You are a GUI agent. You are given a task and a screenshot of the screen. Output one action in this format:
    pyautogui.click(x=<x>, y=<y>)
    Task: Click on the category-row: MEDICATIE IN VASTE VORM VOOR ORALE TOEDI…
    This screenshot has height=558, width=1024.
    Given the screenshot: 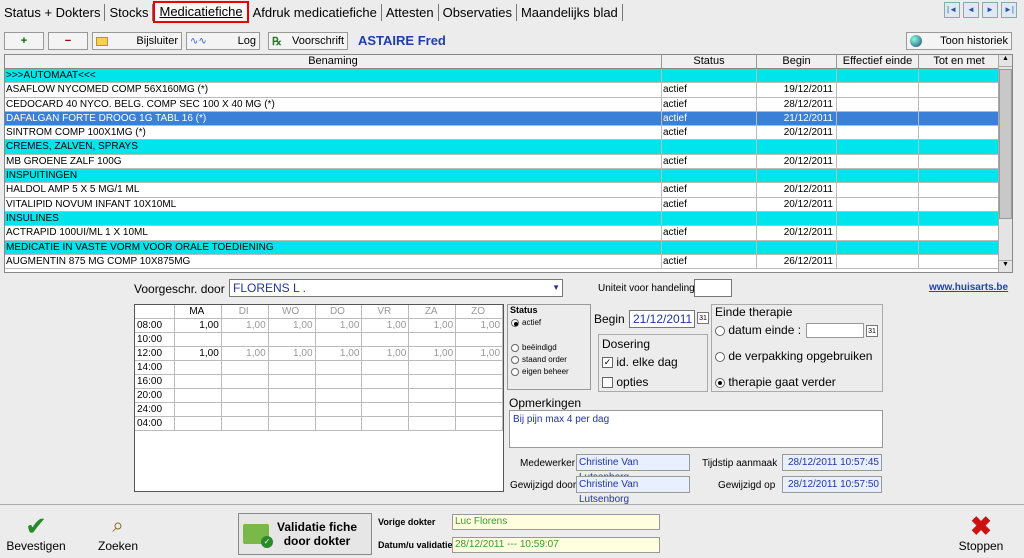 What is the action you would take?
    pyautogui.click(x=508, y=247)
    